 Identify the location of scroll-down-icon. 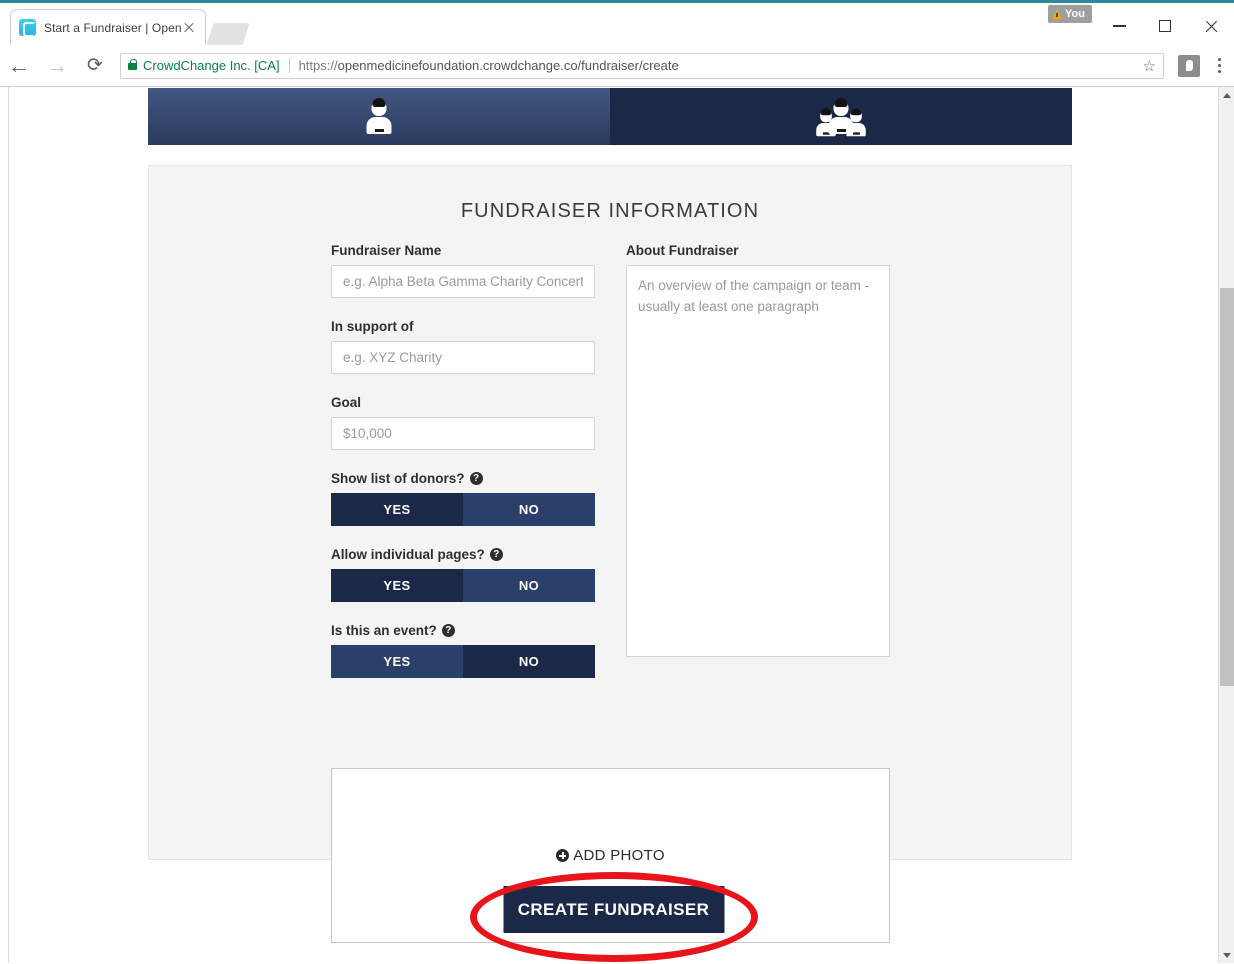
(1226, 955).